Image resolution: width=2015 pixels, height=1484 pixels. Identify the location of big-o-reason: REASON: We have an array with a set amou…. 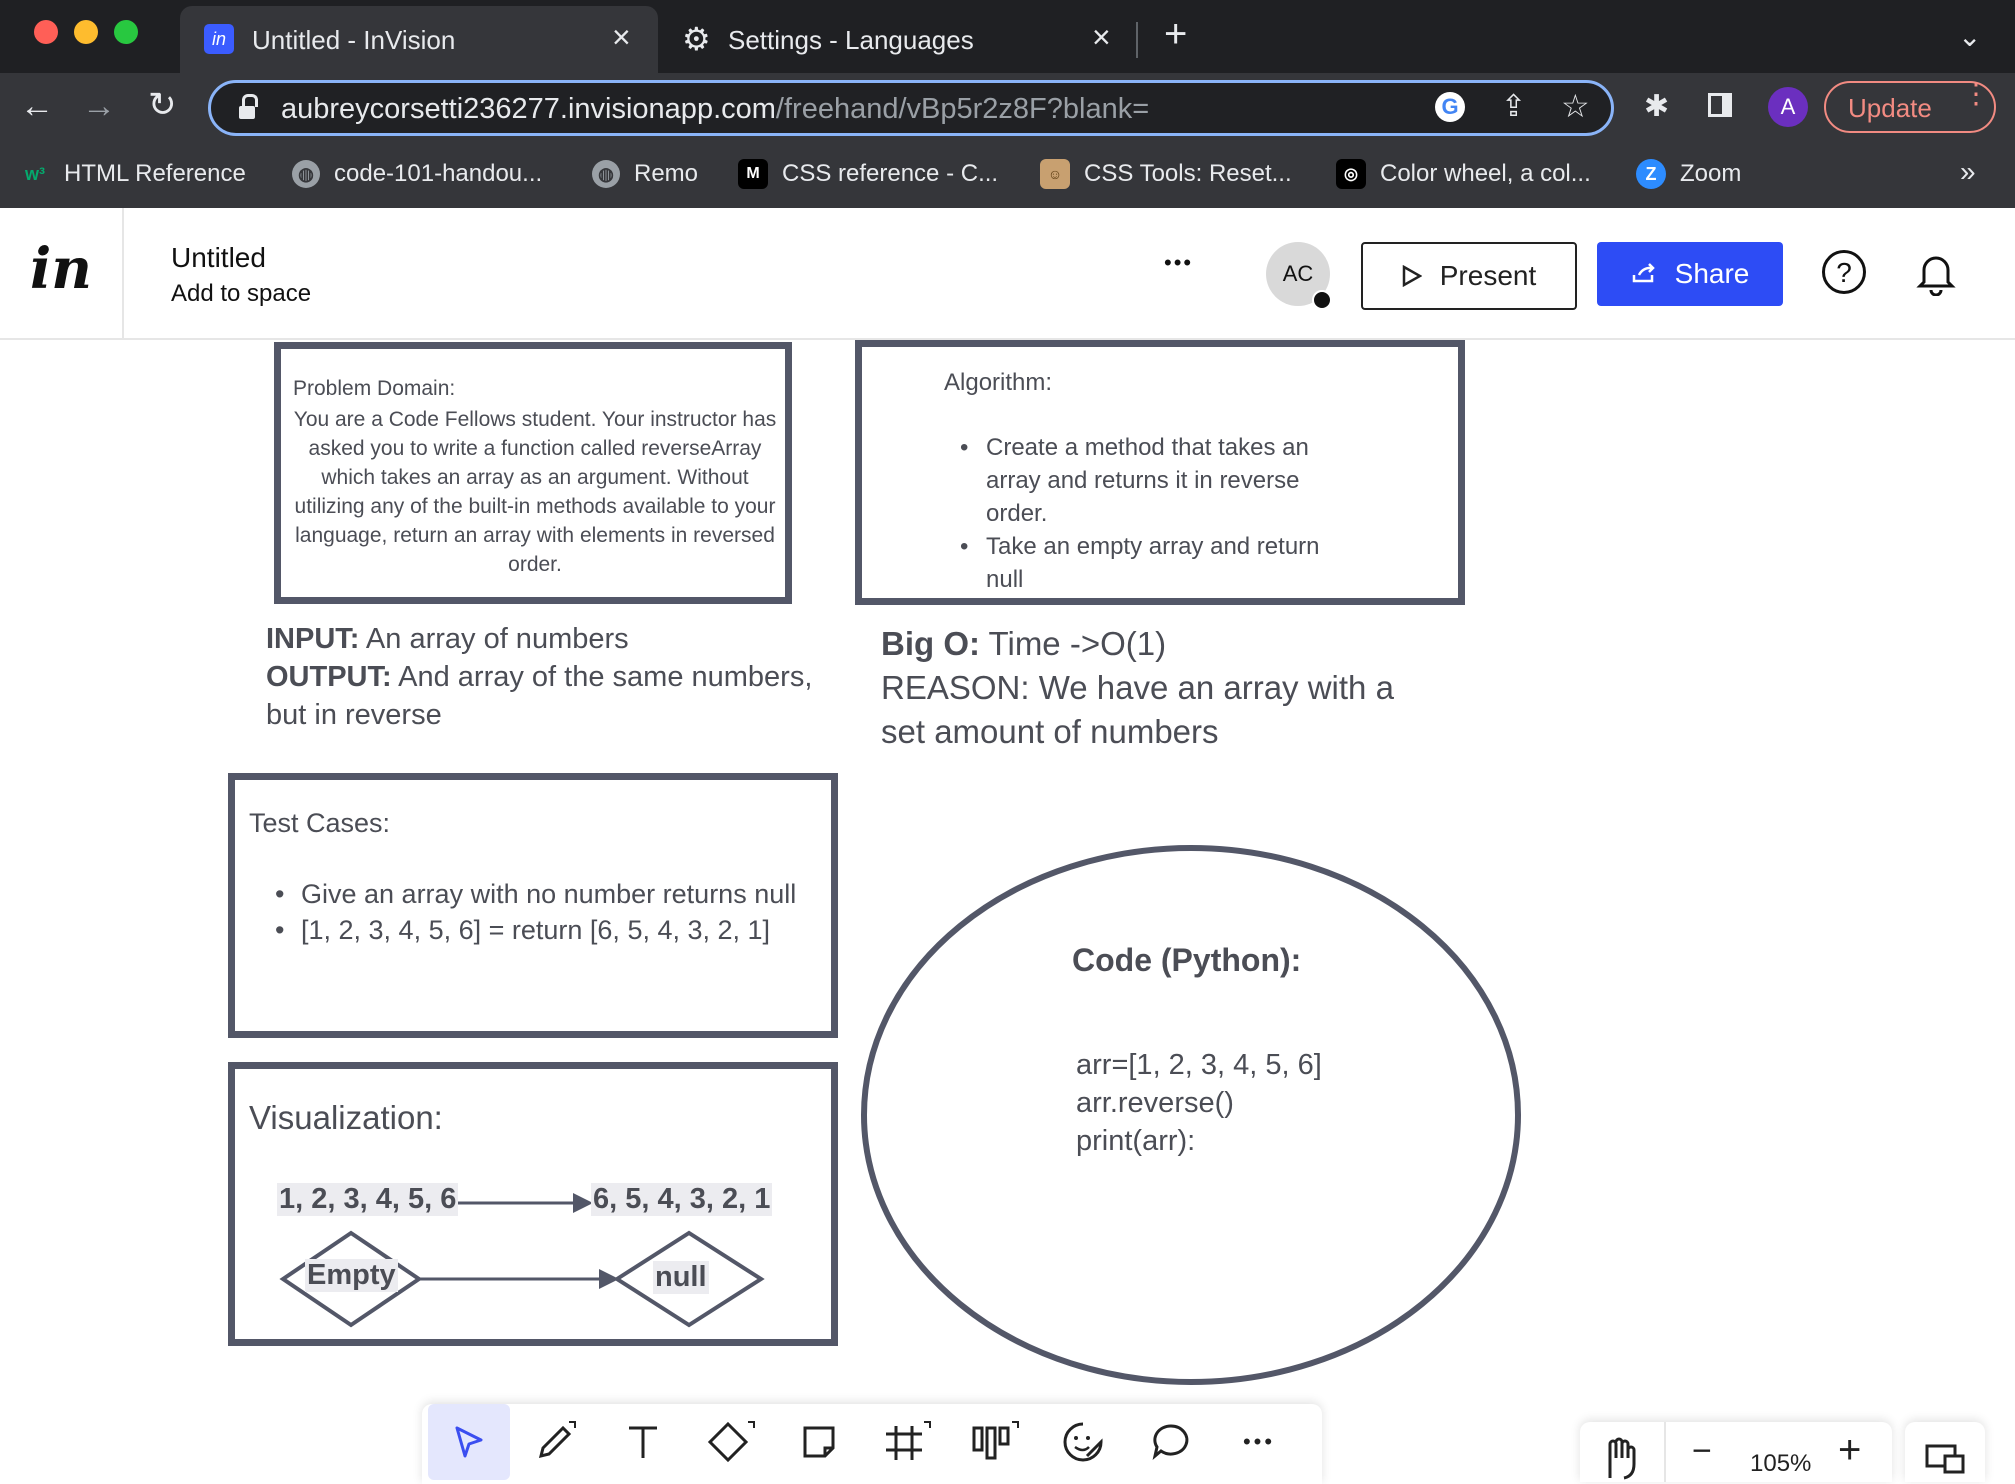
(1137, 709).